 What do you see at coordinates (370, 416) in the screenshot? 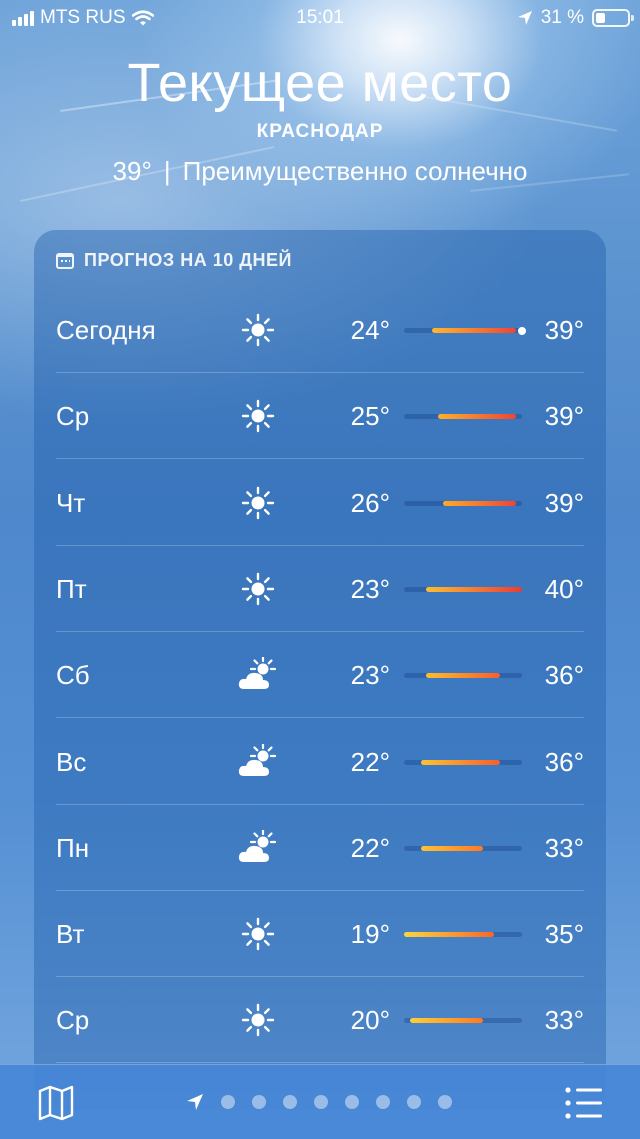
I see `forecast-low: 25°` at bounding box center [370, 416].